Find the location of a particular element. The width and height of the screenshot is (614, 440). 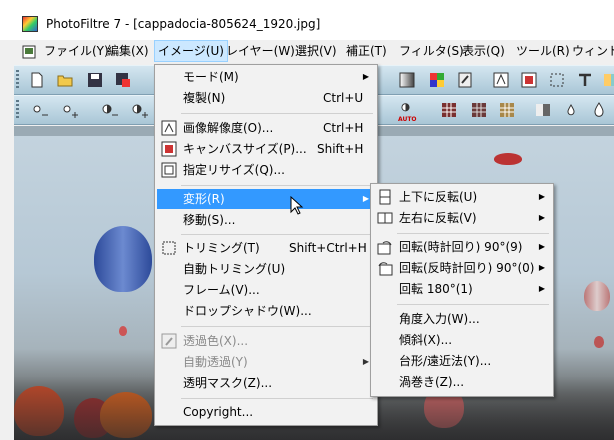

menu-item-mode: モード(M) ▶ is located at coordinates (266, 77).